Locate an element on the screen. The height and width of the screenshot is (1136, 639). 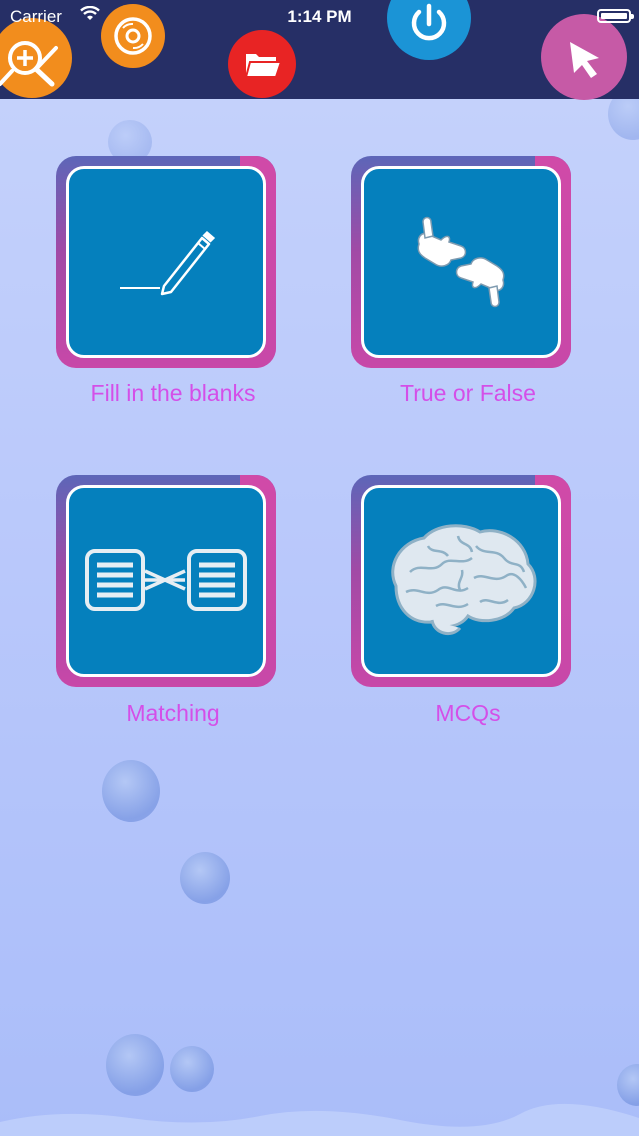
true-or-false-tile is located at coordinates (461, 262).